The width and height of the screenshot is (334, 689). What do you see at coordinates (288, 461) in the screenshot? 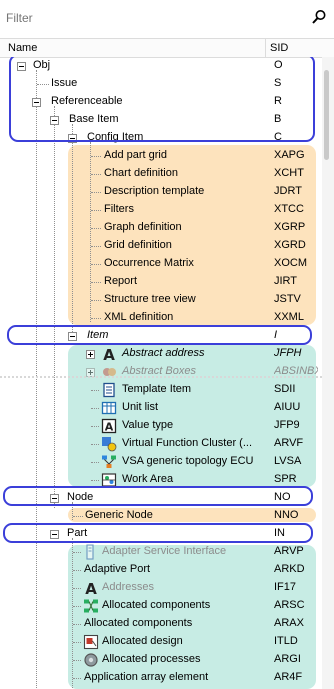
I see `row-sid: LVSA` at bounding box center [288, 461].